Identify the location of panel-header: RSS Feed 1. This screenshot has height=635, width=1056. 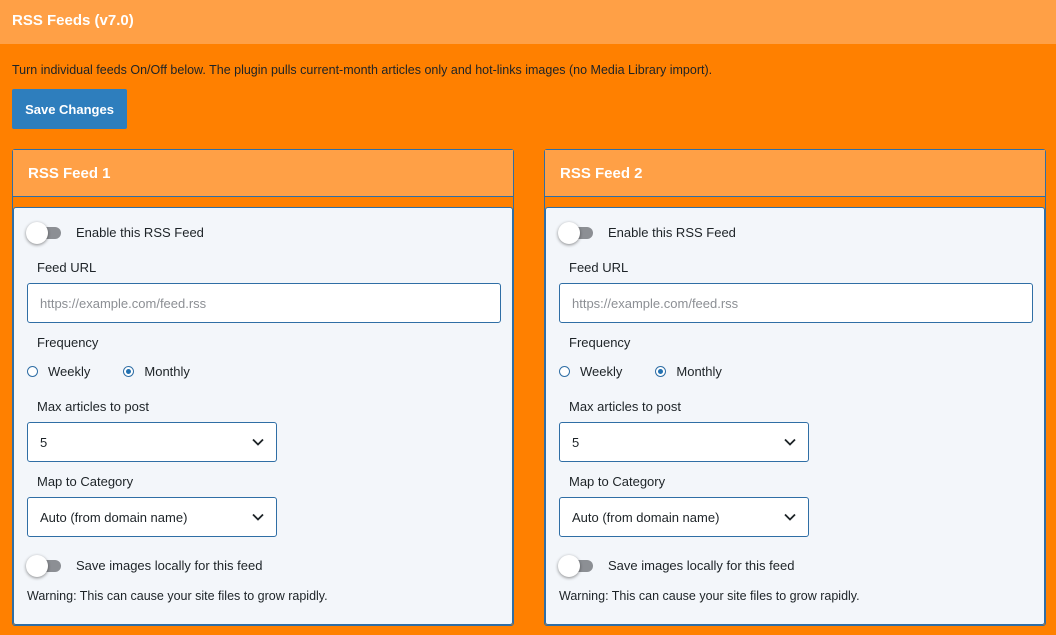
(263, 173).